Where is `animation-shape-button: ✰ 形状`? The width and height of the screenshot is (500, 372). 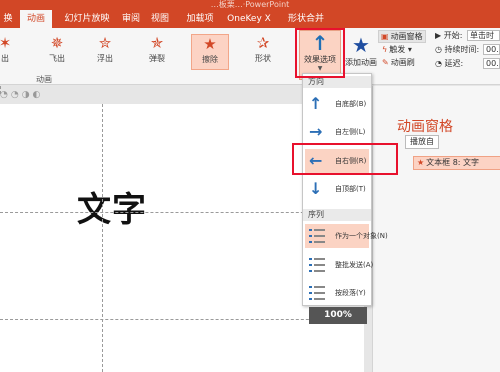 animation-shape-button: ✰ 形状 is located at coordinates (263, 52).